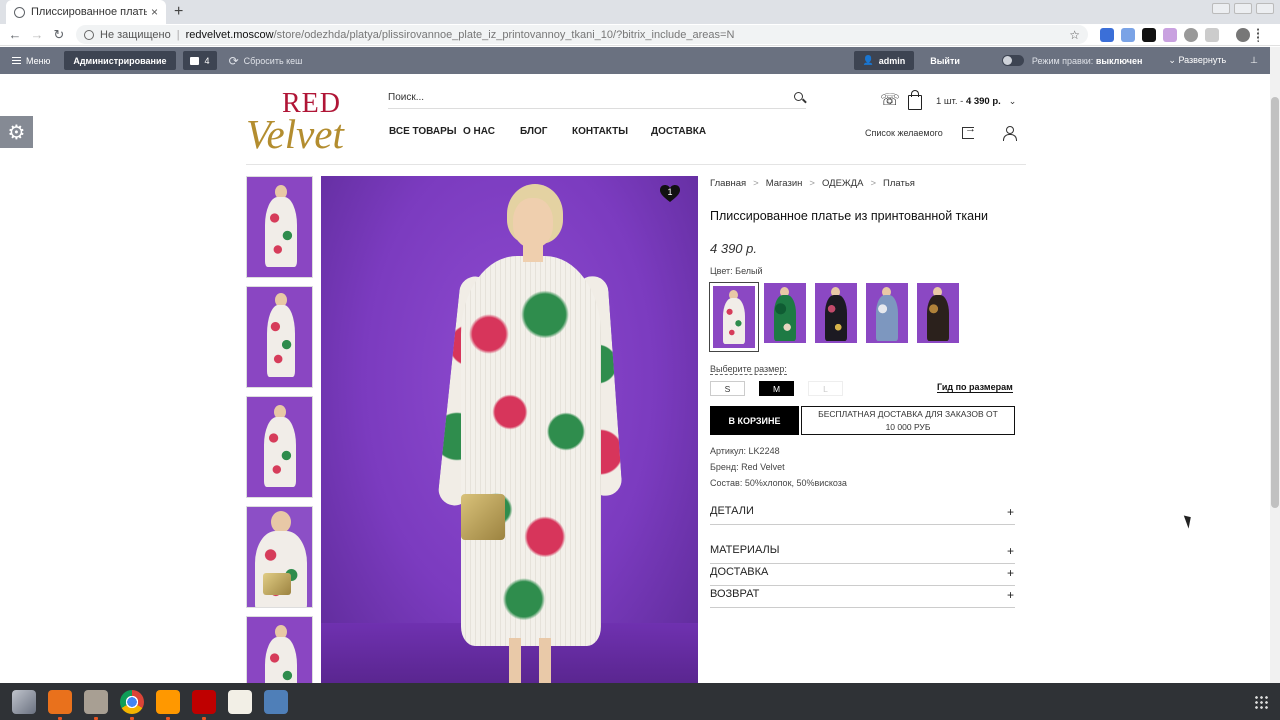 The height and width of the screenshot is (720, 1280). What do you see at coordinates (240, 701) in the screenshot?
I see `text-editor-icon` at bounding box center [240, 701].